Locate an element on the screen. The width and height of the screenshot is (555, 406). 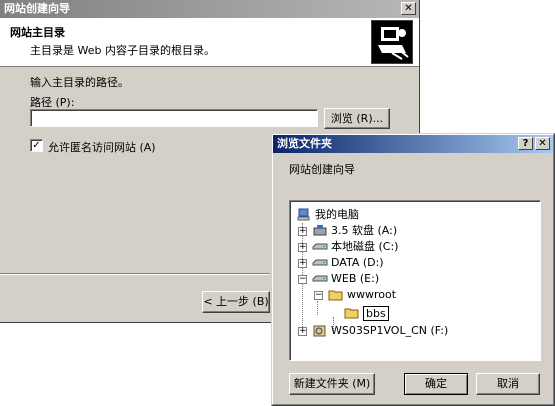
tree-node-wwwroot: − wwwroot is located at coordinates (355, 295).